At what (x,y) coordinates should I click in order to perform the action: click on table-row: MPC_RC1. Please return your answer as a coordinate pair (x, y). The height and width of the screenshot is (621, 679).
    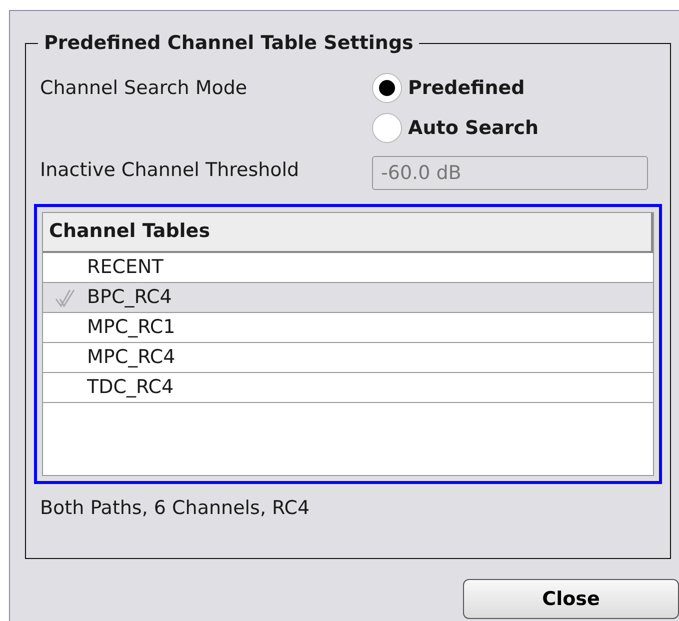
    Looking at the image, I should click on (348, 328).